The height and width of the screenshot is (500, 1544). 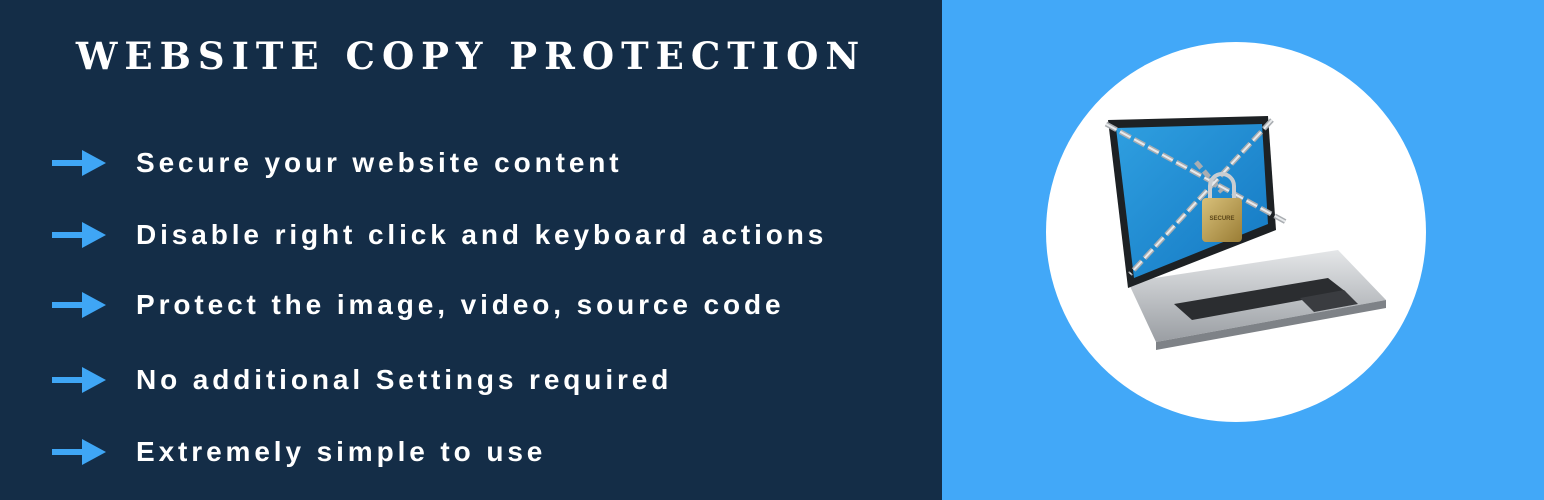 I want to click on feature-label: Protect the image, video, source code, so click(x=460, y=304).